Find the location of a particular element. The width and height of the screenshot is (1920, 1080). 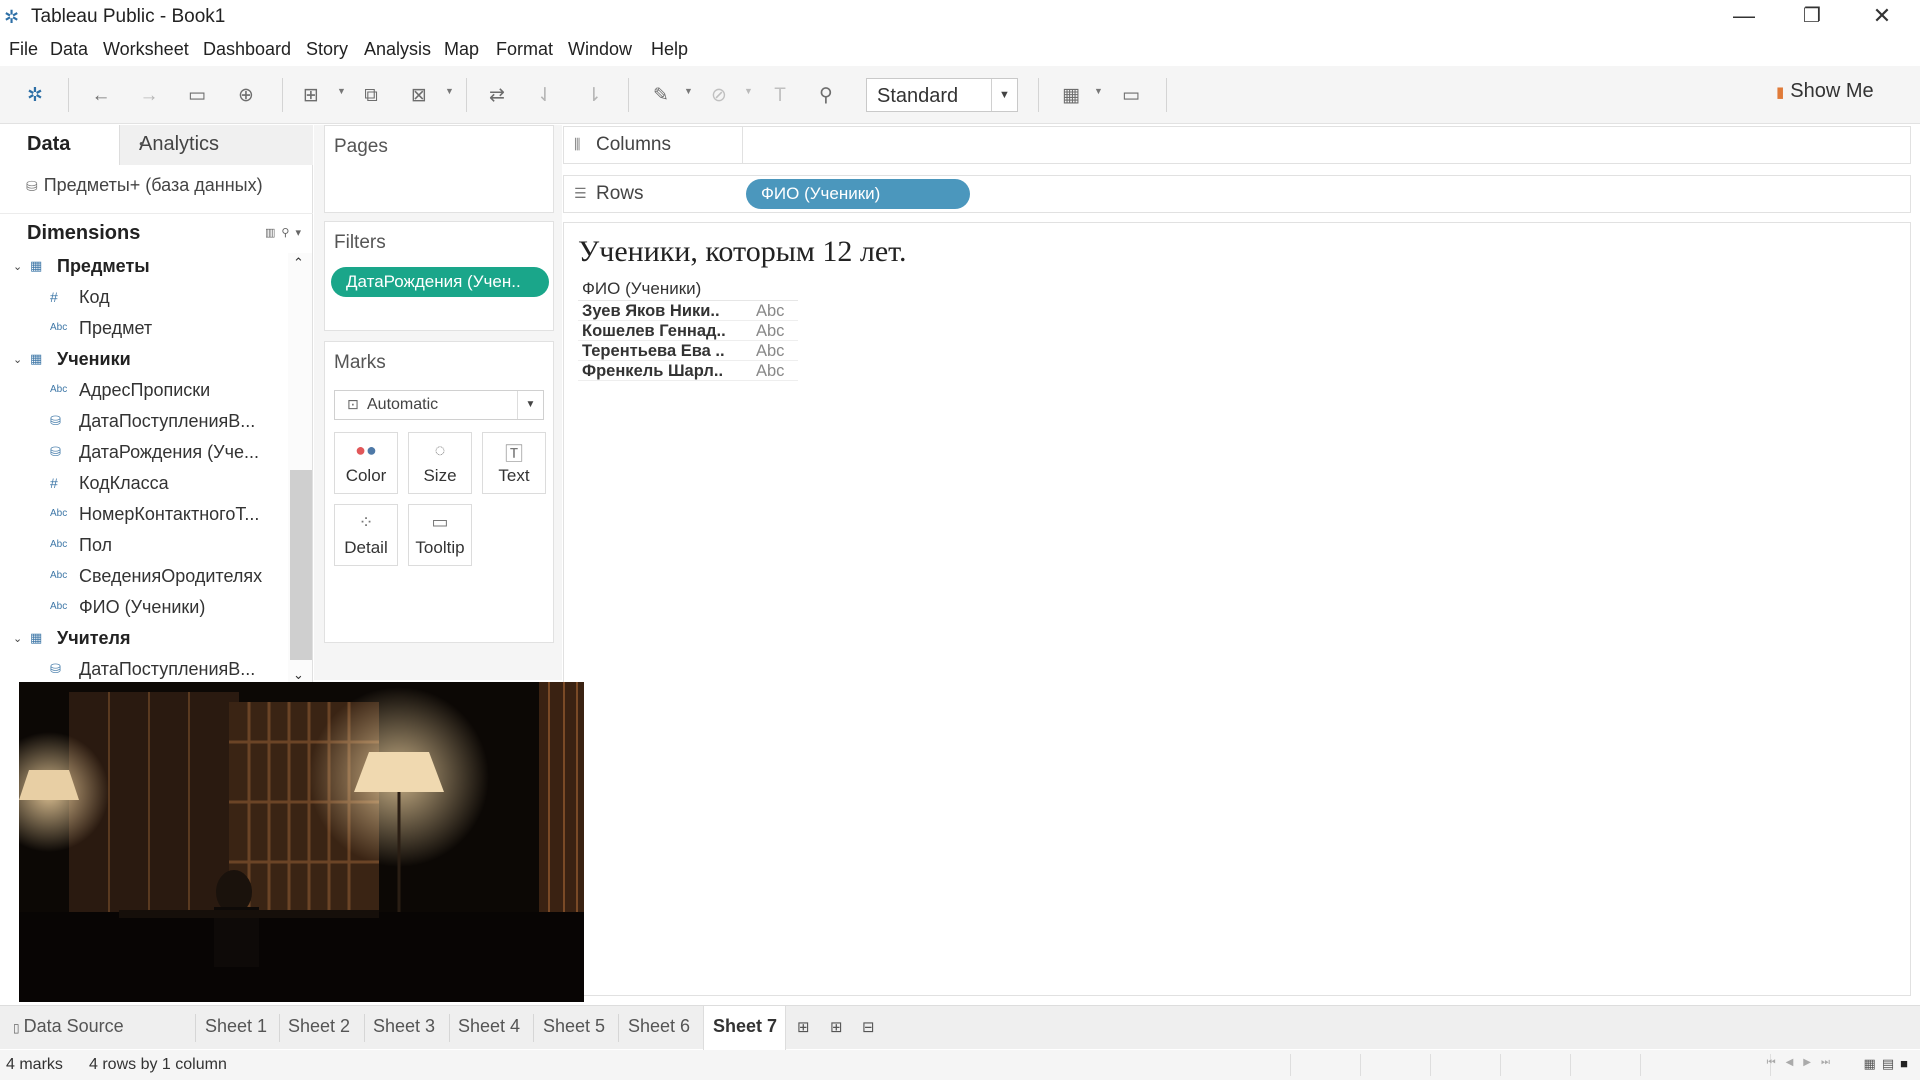

show-labels-icon: T is located at coordinates (780, 96).